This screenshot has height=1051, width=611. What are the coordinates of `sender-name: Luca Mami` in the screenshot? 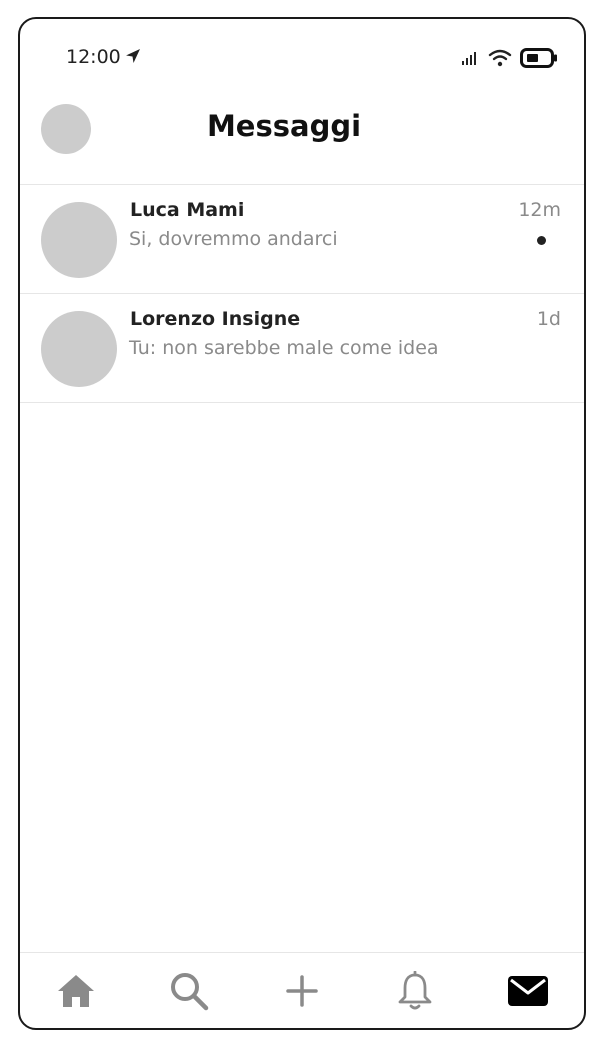 It's located at (187, 210).